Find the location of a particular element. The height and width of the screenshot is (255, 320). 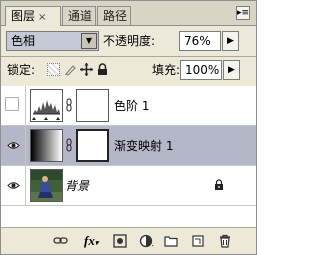

lock-brush-icon is located at coordinates (70, 69).